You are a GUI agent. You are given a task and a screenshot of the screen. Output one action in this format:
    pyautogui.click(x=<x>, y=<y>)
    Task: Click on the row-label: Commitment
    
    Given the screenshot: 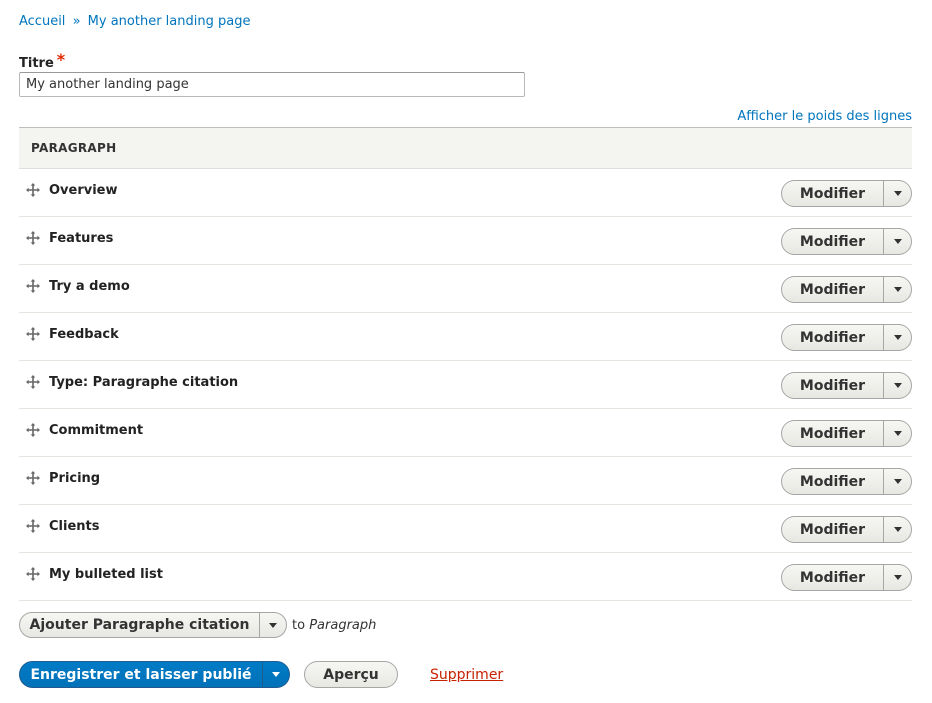 What is the action you would take?
    pyautogui.click(x=96, y=430)
    